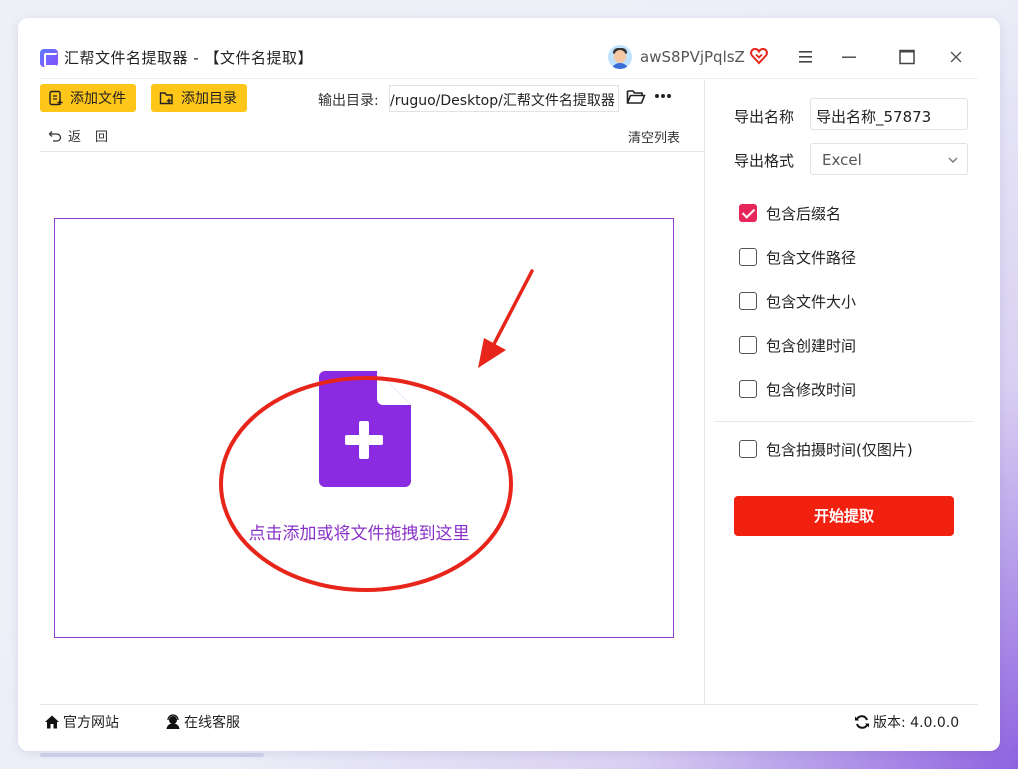 This screenshot has height=769, width=1018. I want to click on maximize-icon, so click(907, 57).